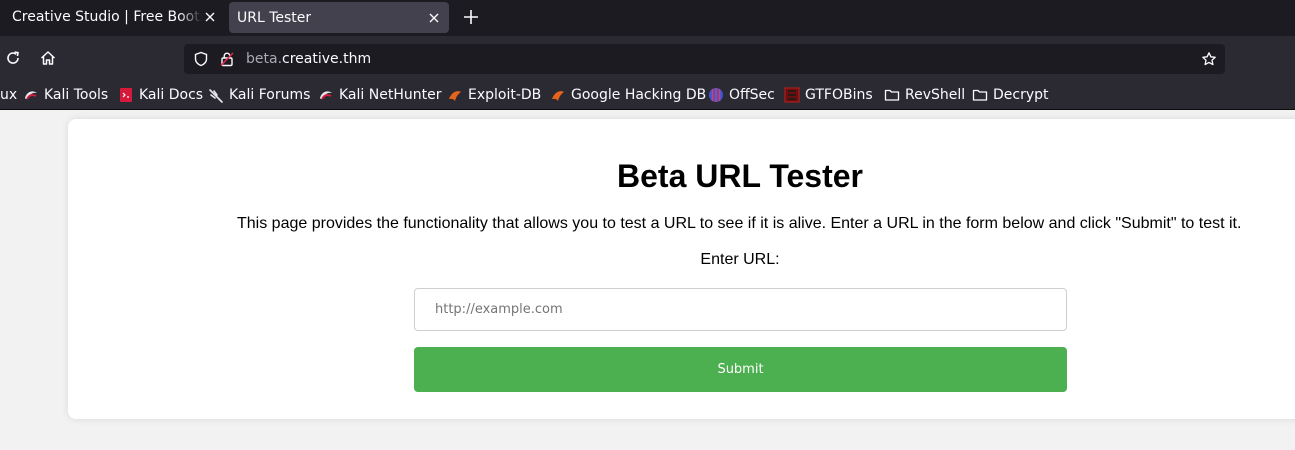  What do you see at coordinates (48, 58) in the screenshot?
I see `home-icon` at bounding box center [48, 58].